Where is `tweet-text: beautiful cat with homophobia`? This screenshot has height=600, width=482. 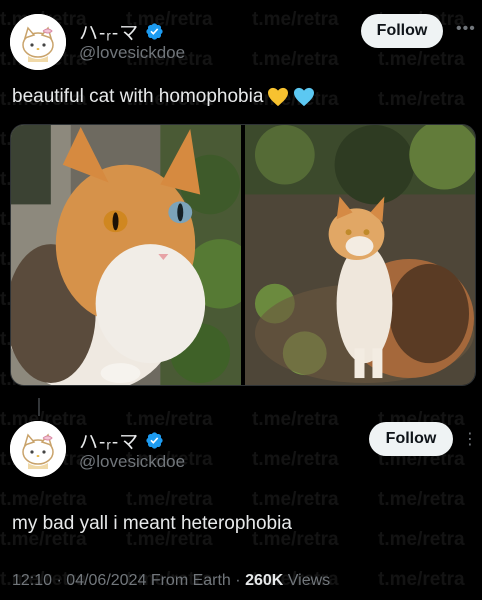 tweet-text: beautiful cat with homophobia is located at coordinates (163, 97).